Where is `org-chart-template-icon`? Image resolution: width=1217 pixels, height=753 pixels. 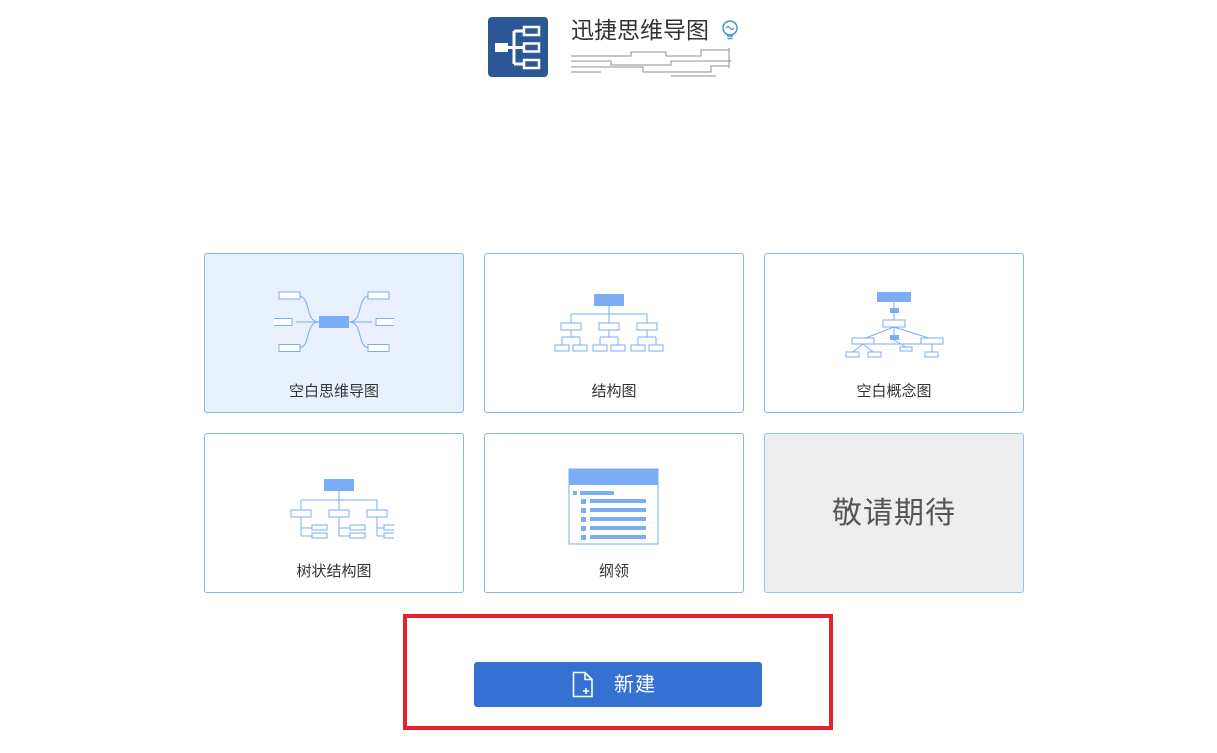 org-chart-template-icon is located at coordinates (614, 314).